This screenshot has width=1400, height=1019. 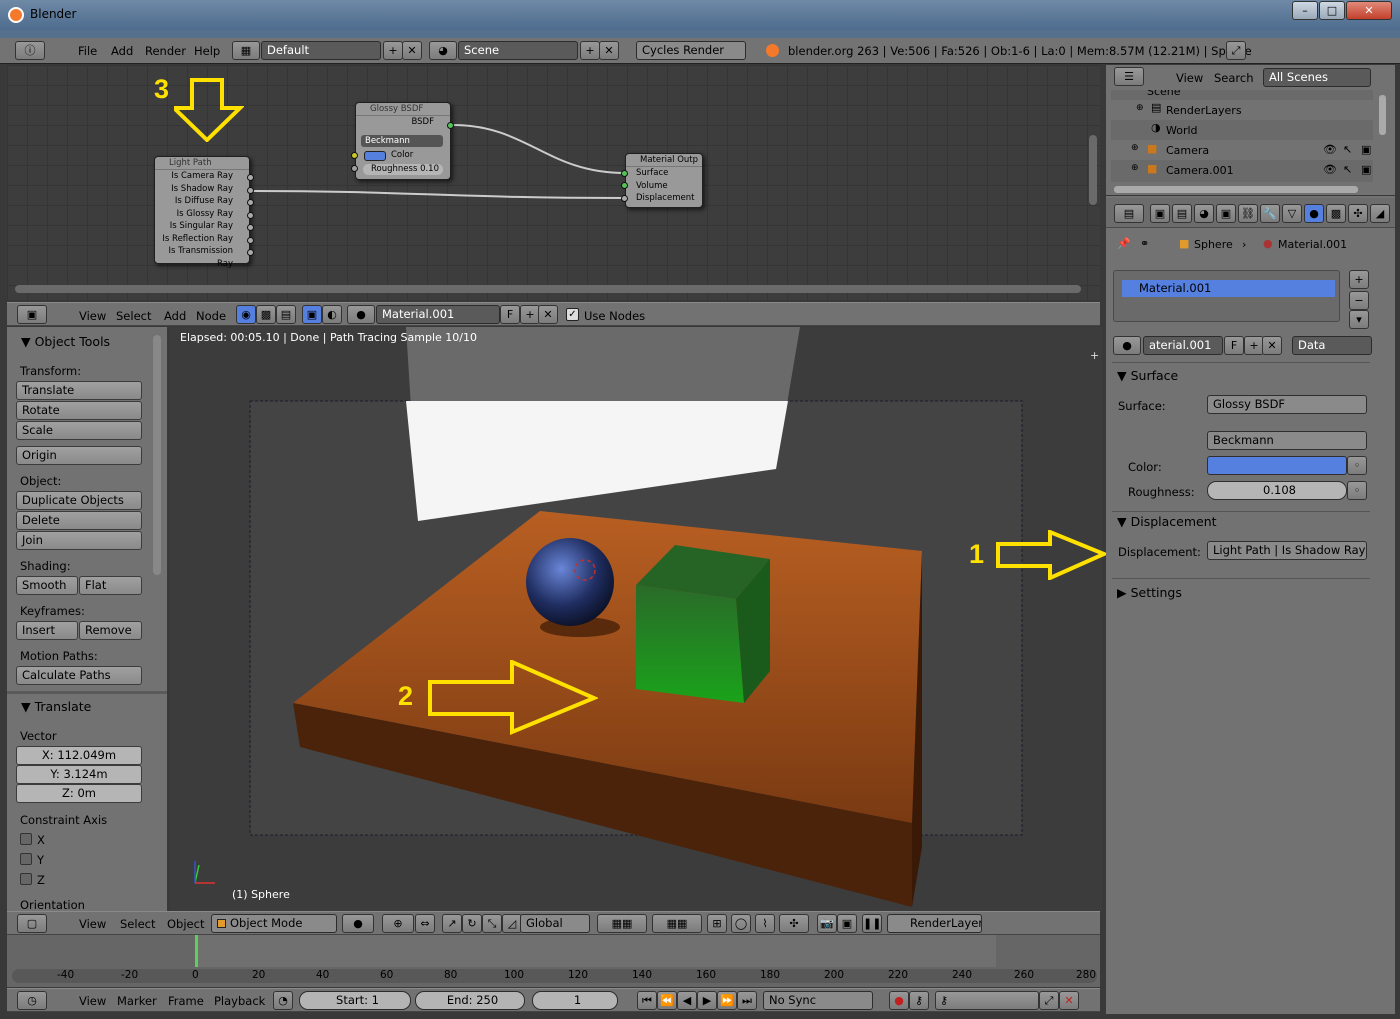 What do you see at coordinates (1167, 521) in the screenshot?
I see `displacement-section-header: ▼ Displacement` at bounding box center [1167, 521].